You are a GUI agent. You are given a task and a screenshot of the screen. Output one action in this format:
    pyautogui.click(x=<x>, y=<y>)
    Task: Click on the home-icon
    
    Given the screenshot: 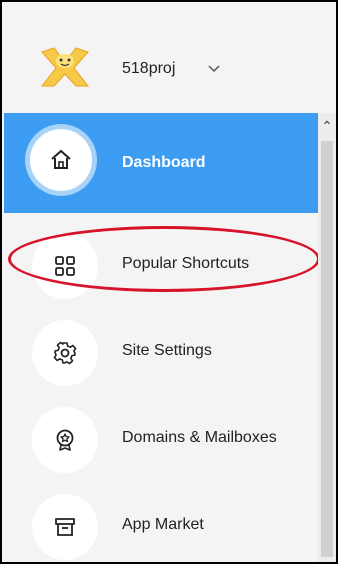 What is the action you would take?
    pyautogui.click(x=61, y=159)
    